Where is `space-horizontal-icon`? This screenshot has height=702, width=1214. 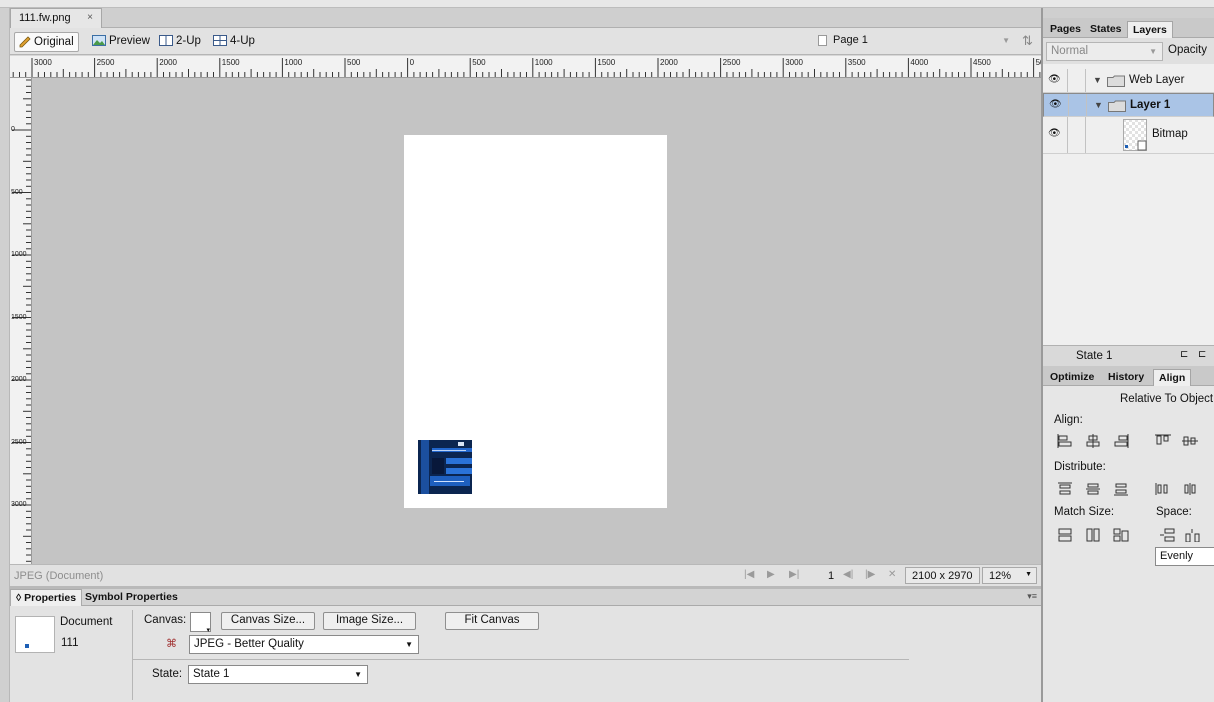 space-horizontal-icon is located at coordinates (1193, 535).